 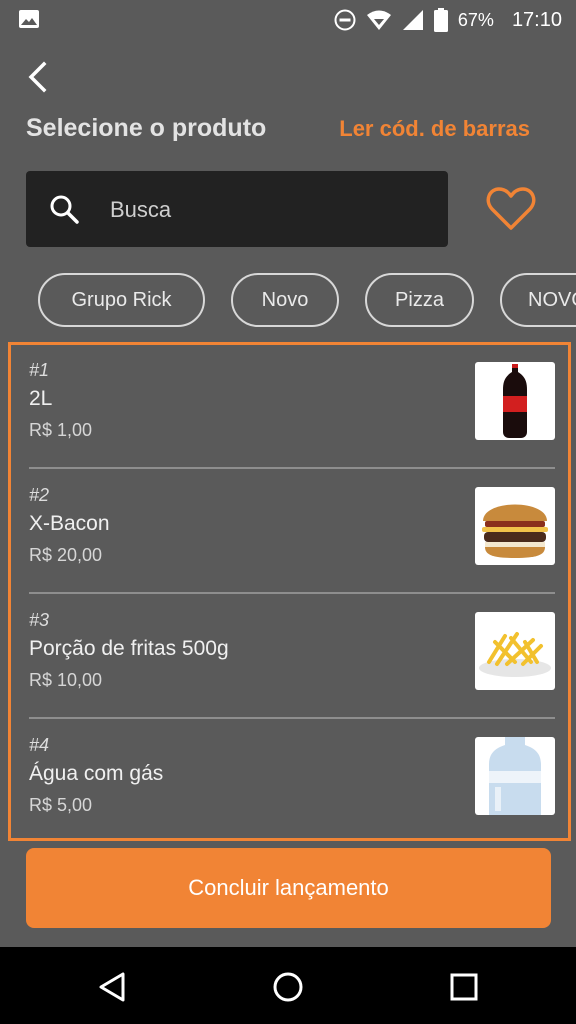 I want to click on battery-icon, so click(x=440, y=20).